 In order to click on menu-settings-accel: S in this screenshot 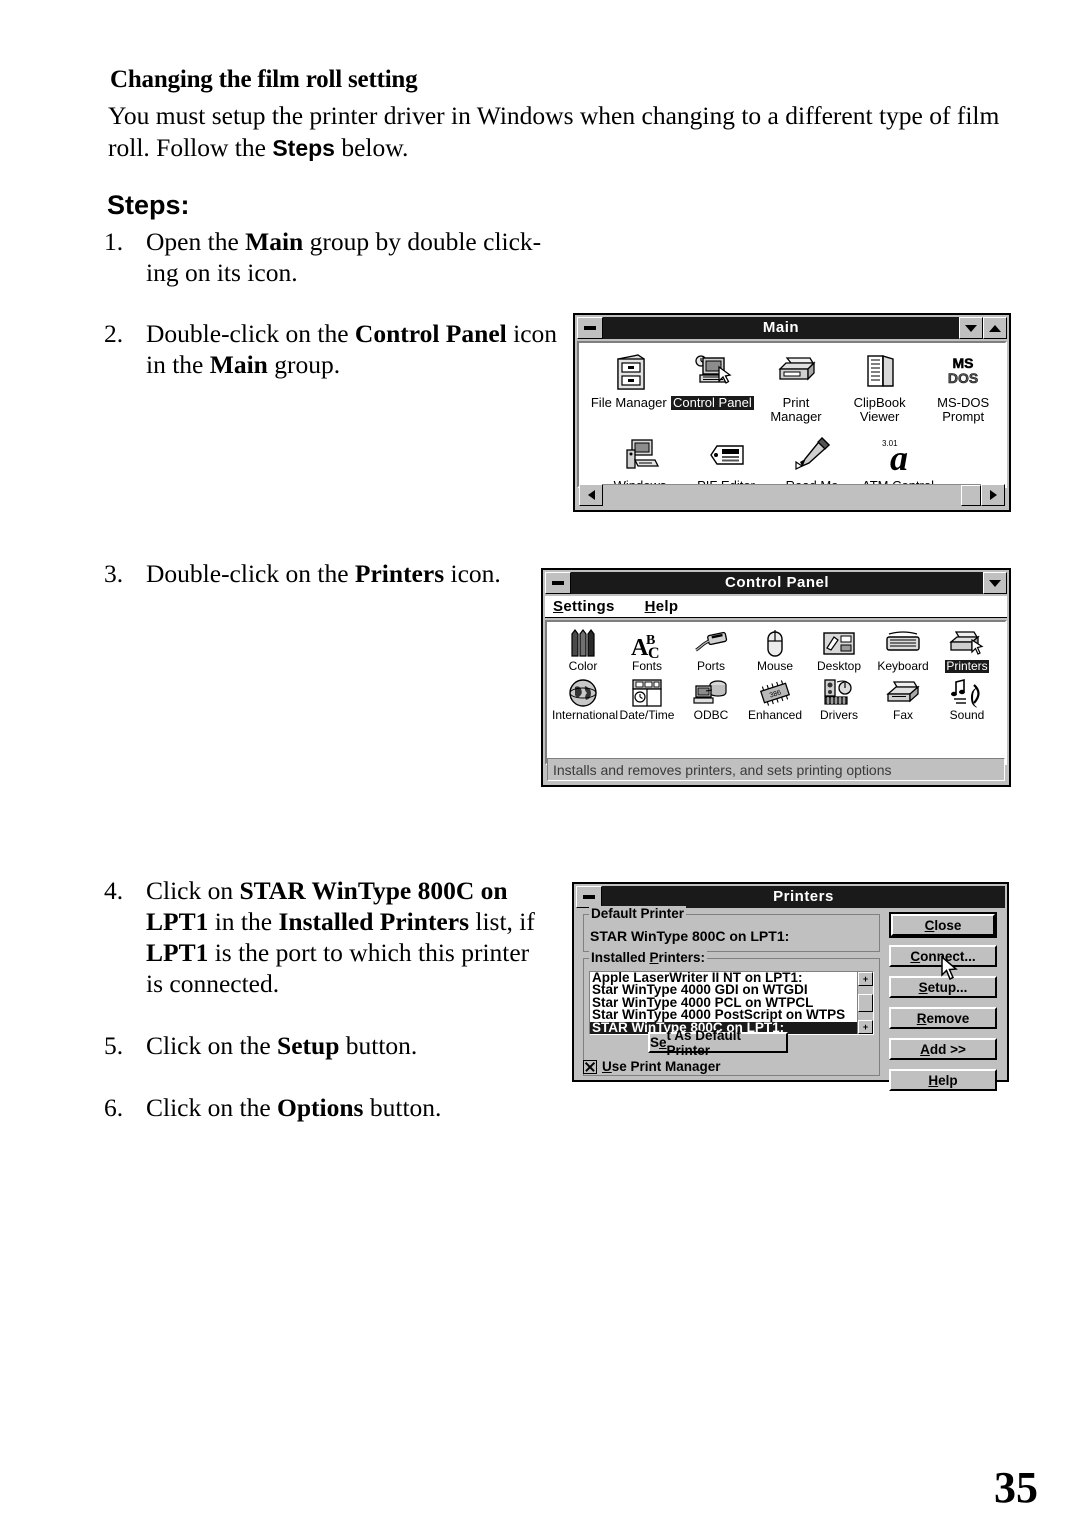, I will do `click(558, 606)`.